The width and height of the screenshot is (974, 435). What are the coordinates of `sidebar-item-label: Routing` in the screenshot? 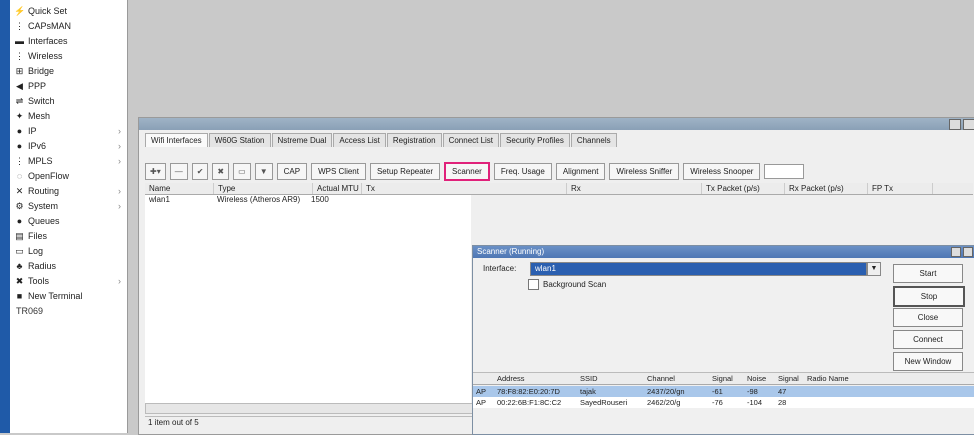 It's located at (44, 191).